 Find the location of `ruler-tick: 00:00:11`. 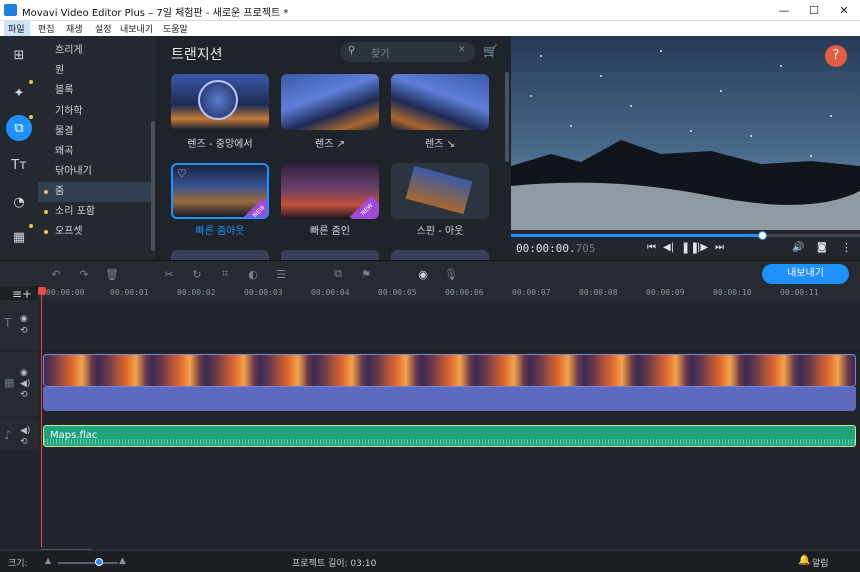

ruler-tick: 00:00:11 is located at coordinates (799, 292).